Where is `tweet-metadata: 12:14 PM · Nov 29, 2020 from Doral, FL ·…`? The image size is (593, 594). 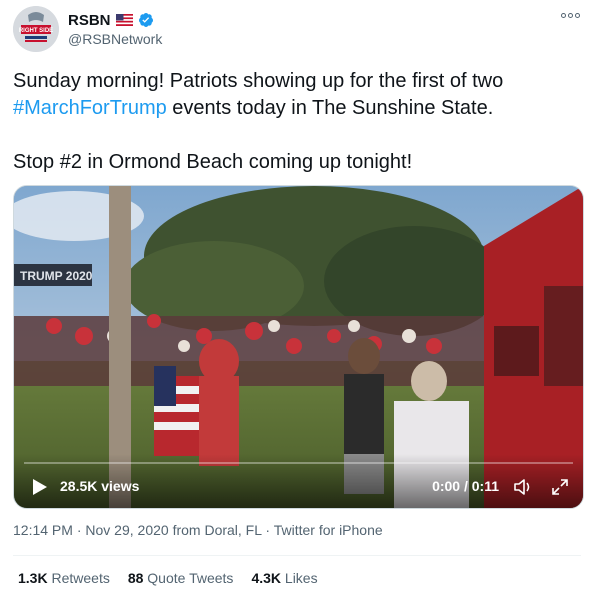 tweet-metadata: 12:14 PM · Nov 29, 2020 from Doral, FL ·… is located at coordinates (198, 530).